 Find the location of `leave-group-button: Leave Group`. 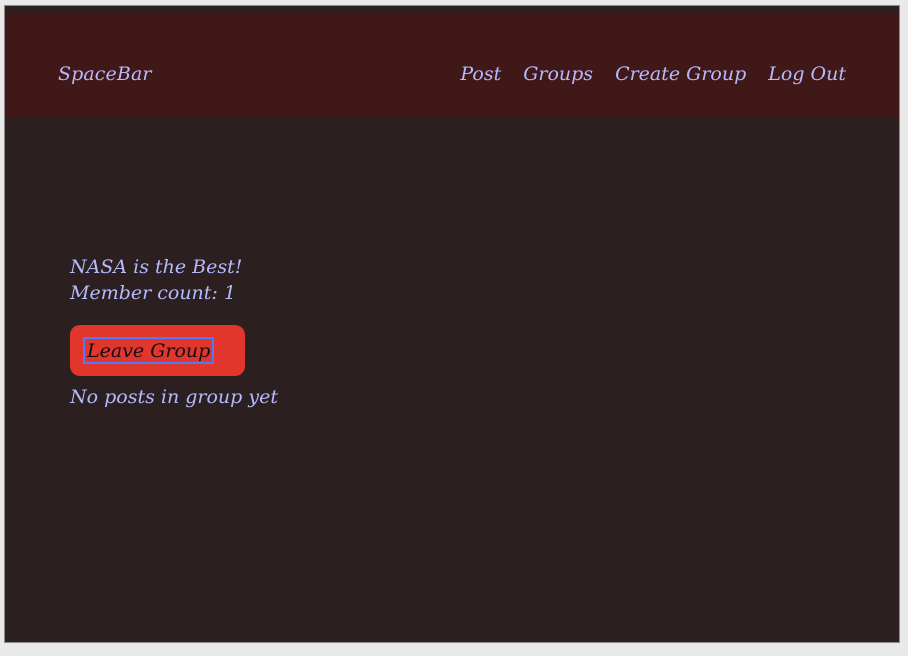

leave-group-button: Leave Group is located at coordinates (157, 350).